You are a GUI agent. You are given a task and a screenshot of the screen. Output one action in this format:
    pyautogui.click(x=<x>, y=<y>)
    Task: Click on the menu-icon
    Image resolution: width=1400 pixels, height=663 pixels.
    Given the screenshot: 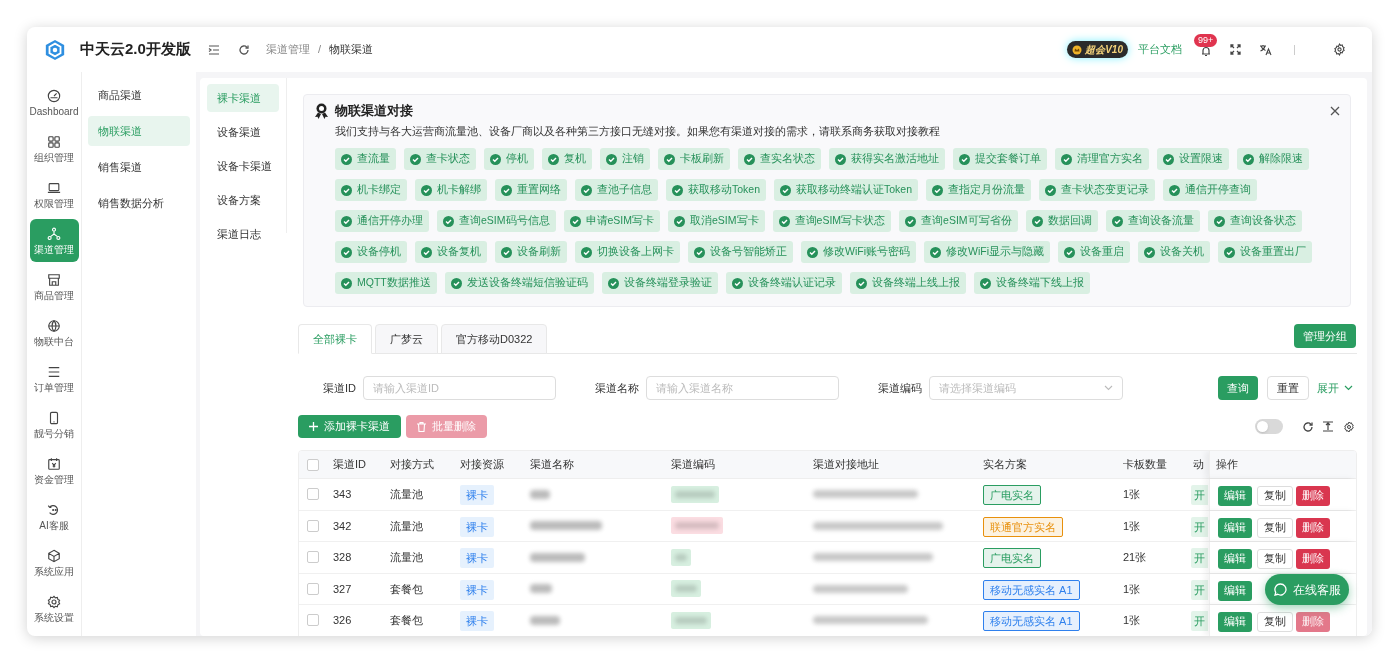 What is the action you would take?
    pyautogui.click(x=214, y=49)
    